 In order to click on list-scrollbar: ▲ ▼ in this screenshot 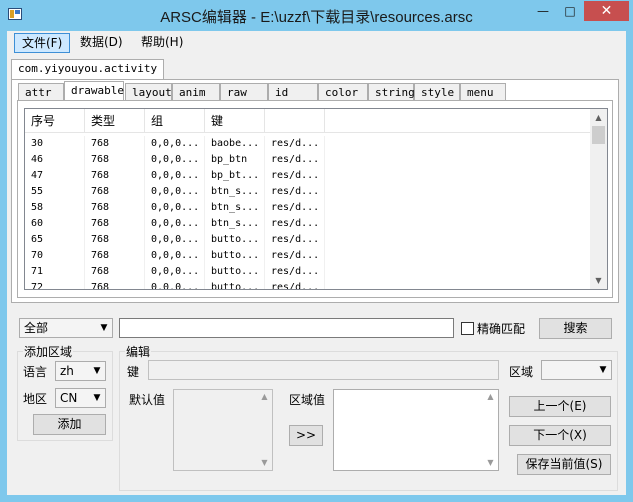, I will do `click(598, 199)`.